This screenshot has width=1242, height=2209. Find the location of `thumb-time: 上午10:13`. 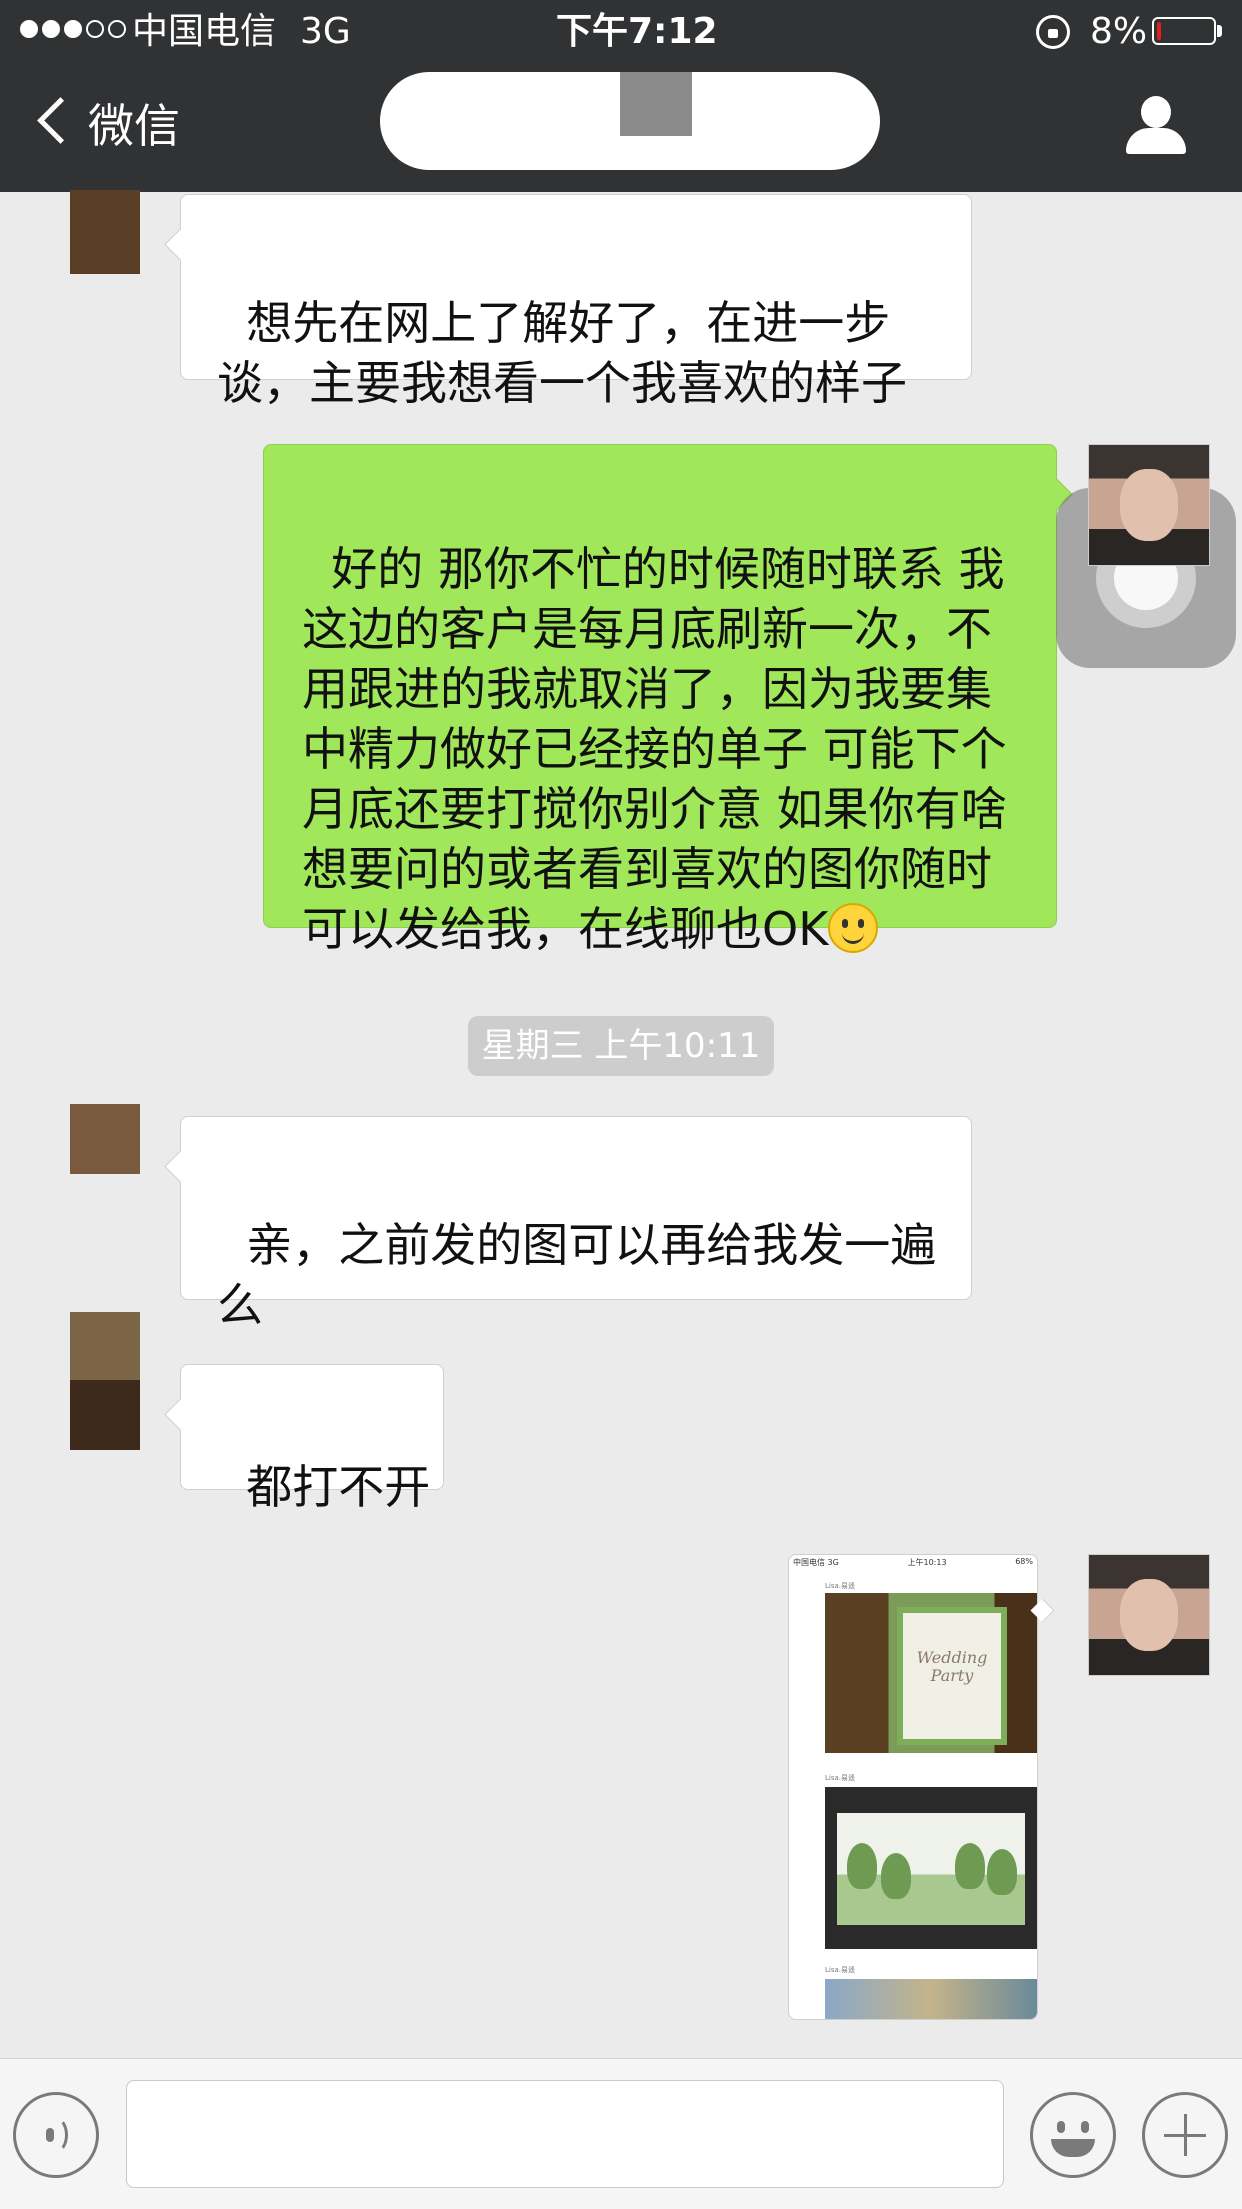

thumb-time: 上午10:13 is located at coordinates (927, 1562).